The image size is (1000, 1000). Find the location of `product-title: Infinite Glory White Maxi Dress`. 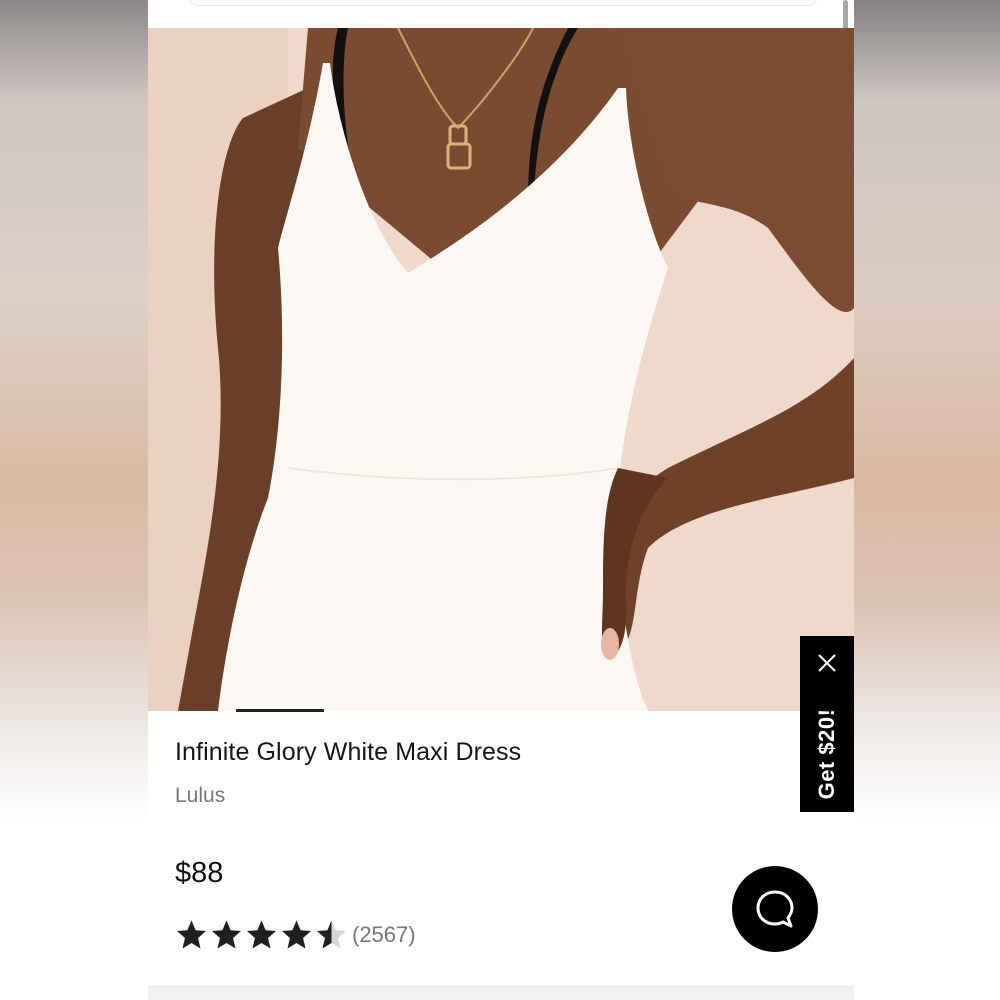

product-title: Infinite Glory White Maxi Dress is located at coordinates (348, 752).